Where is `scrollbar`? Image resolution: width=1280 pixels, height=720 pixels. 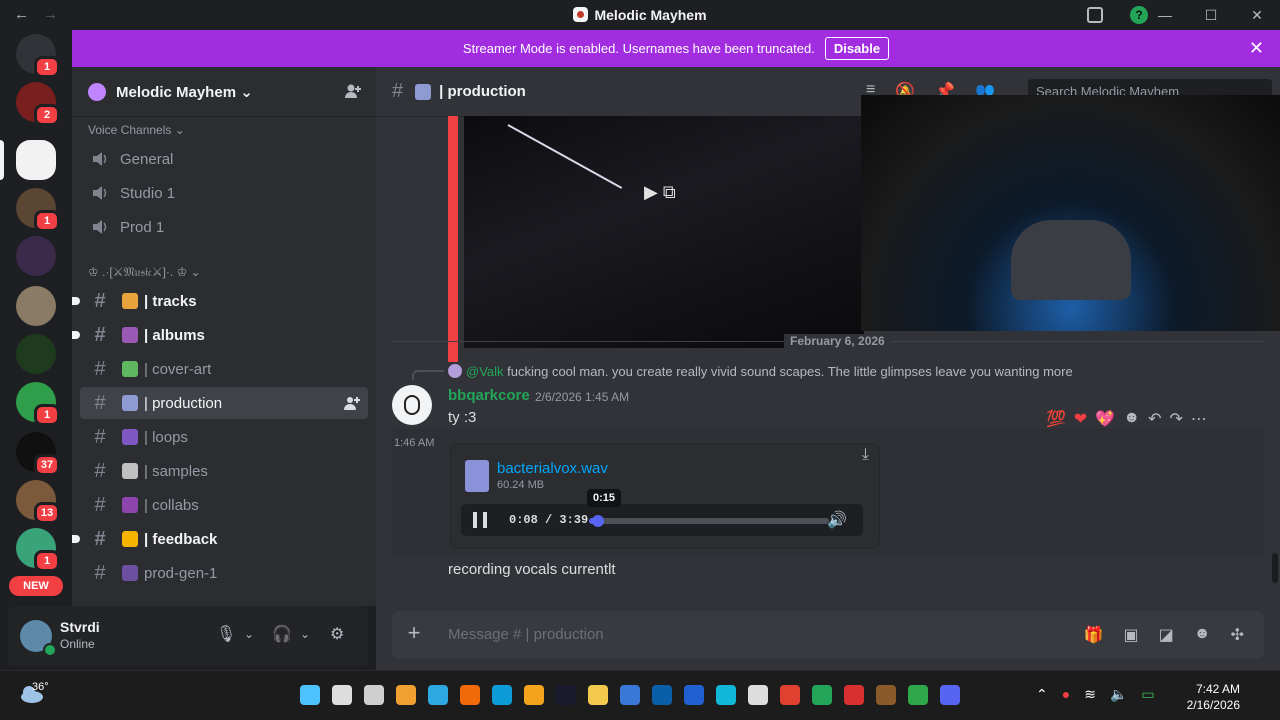
scrollbar is located at coordinates (1275, 568).